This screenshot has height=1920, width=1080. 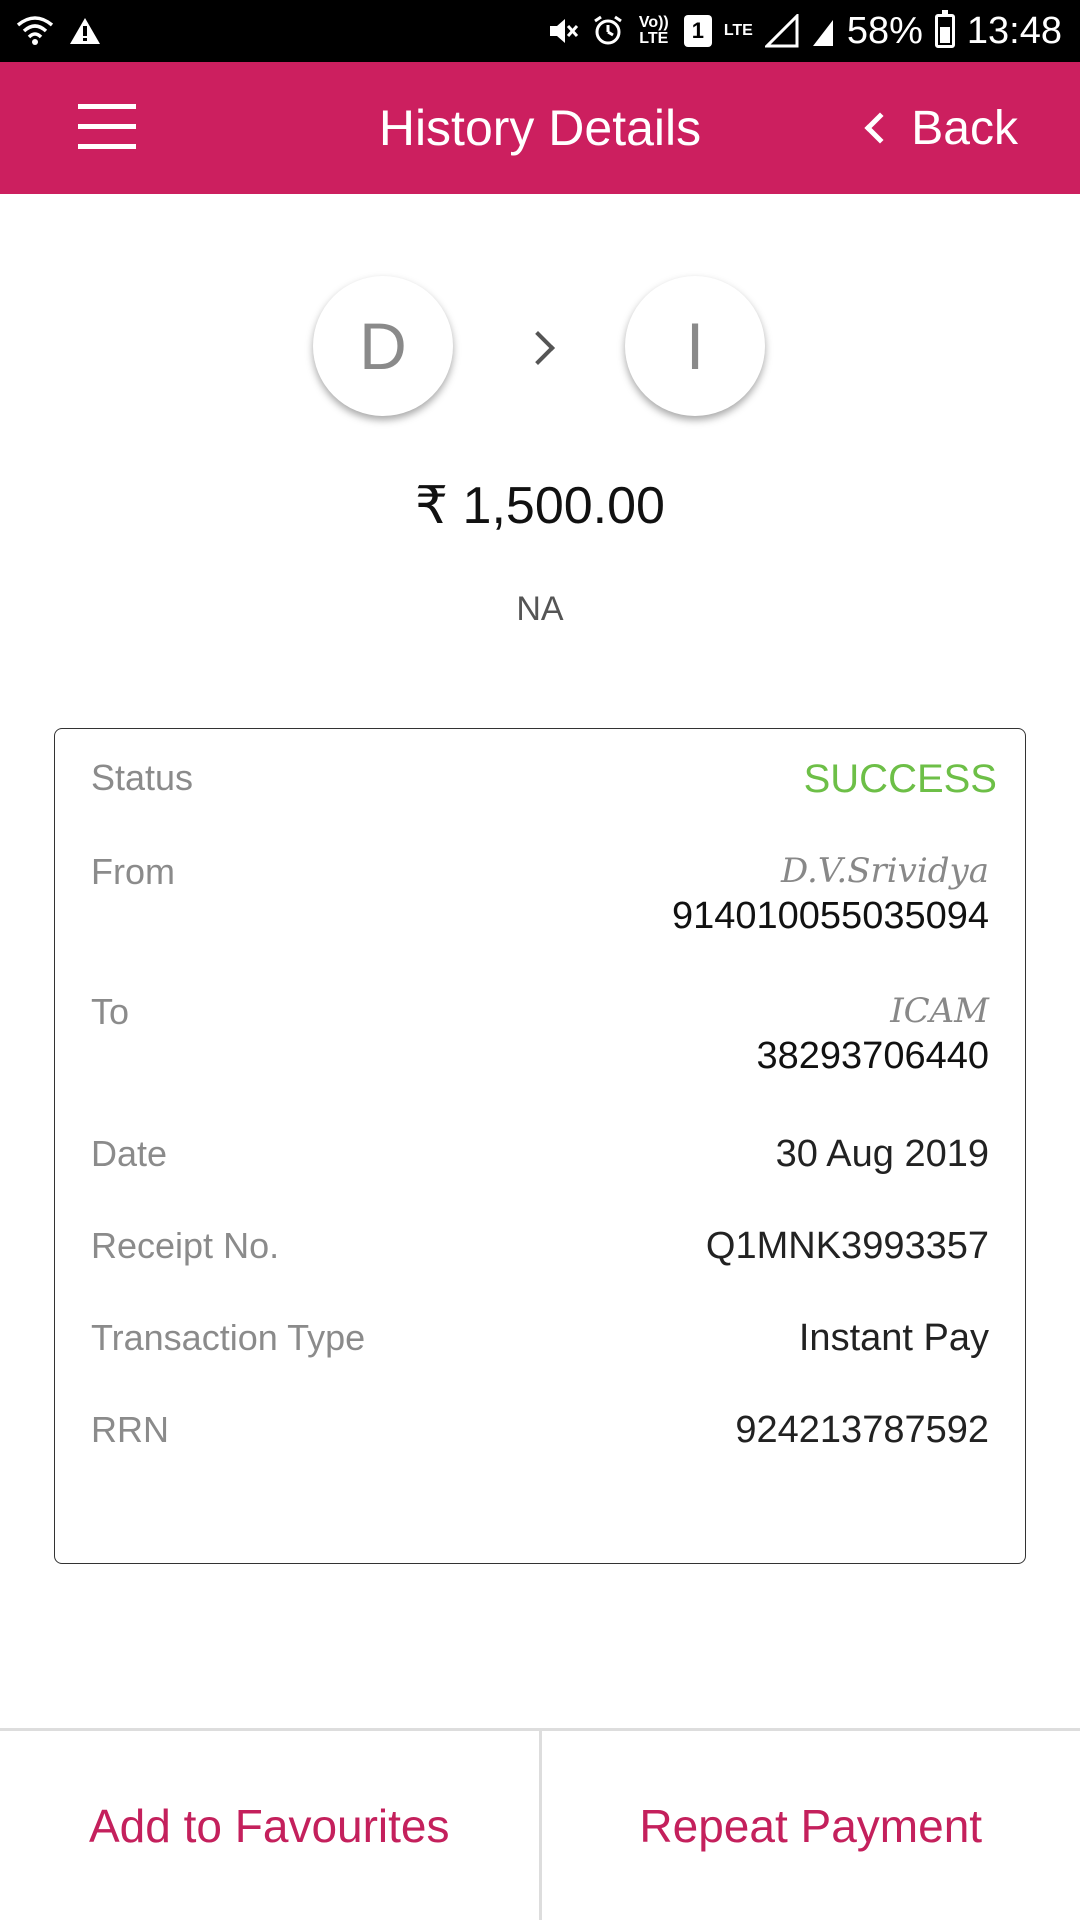 I want to click on date-label: Date, so click(x=129, y=1153).